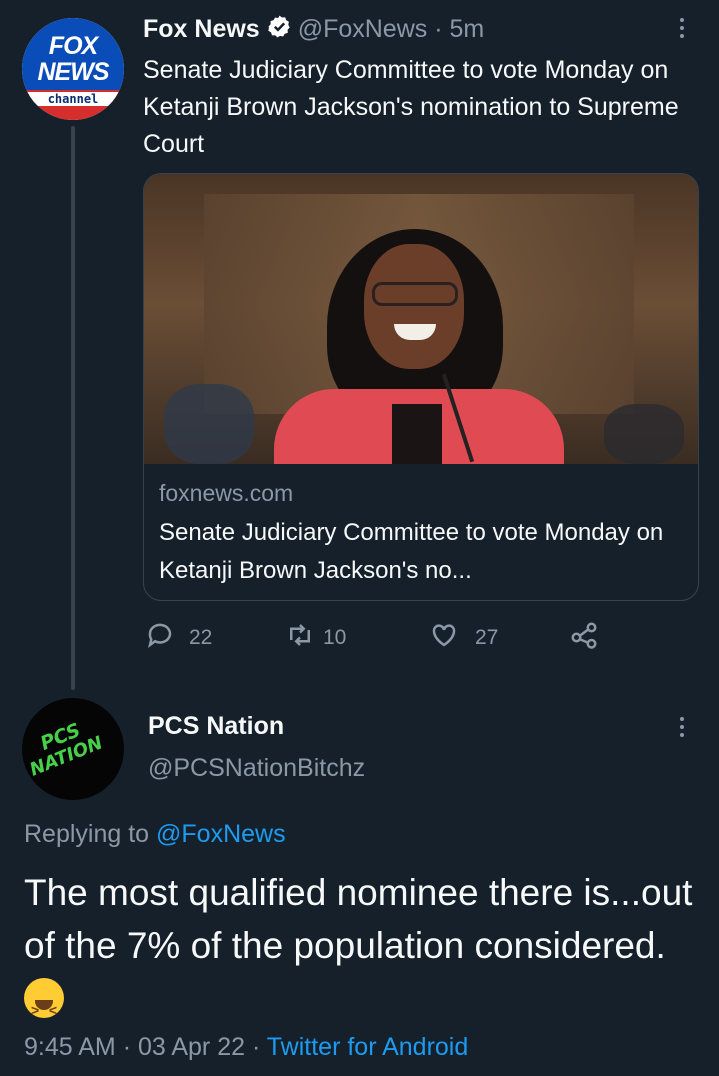 The height and width of the screenshot is (1076, 719). Describe the element at coordinates (256, 768) in the screenshot. I see `reply-author-handle: @PCSNationBitchz` at that location.